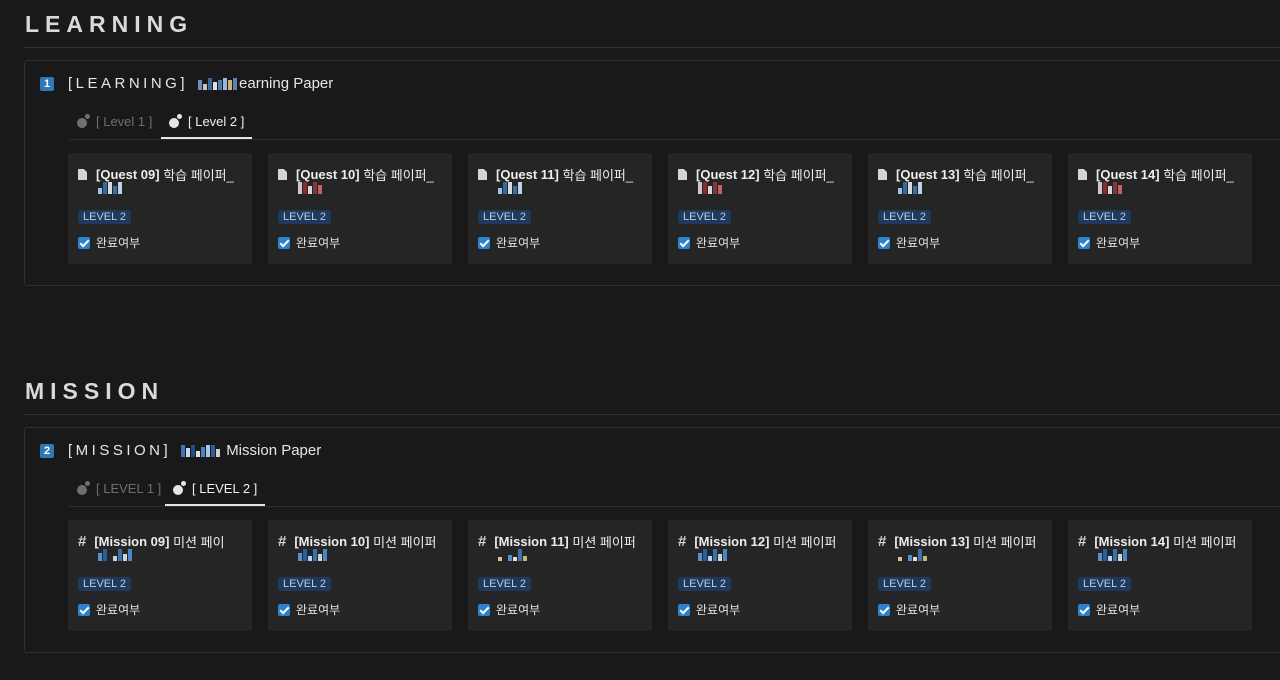 The width and height of the screenshot is (1280, 680). Describe the element at coordinates (760, 208) in the screenshot. I see `quest-card: [Quest 12] 학습 페이퍼_ LEVEL 2 완료여부` at that location.